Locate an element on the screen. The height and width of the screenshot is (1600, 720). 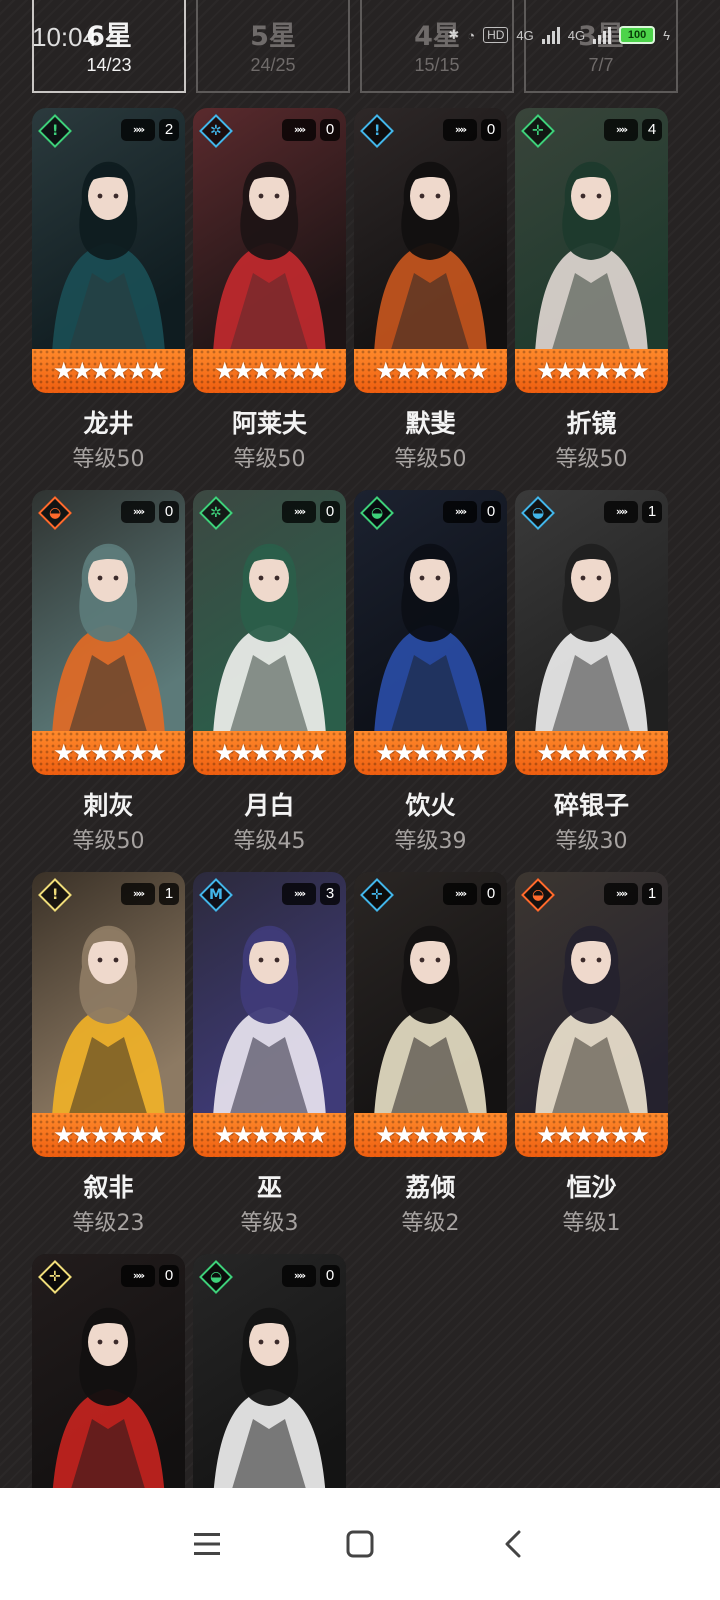
character-card: ★★★★★★ ✲ »» 0 月白 等级45 is located at coordinates (269, 672).